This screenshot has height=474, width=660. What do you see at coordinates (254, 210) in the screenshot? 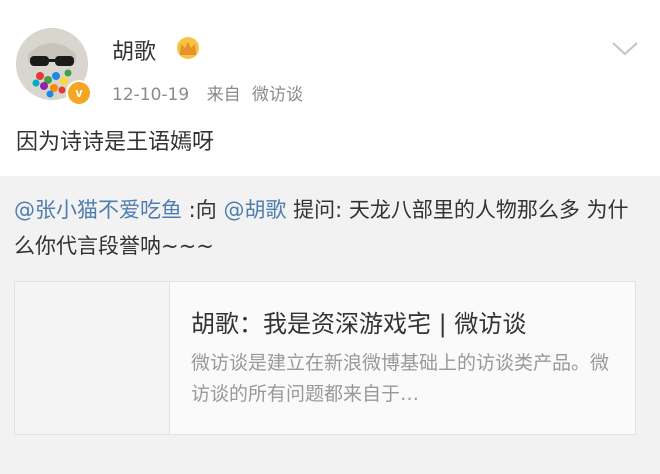
I see `target-mention-link: @胡歌` at bounding box center [254, 210].